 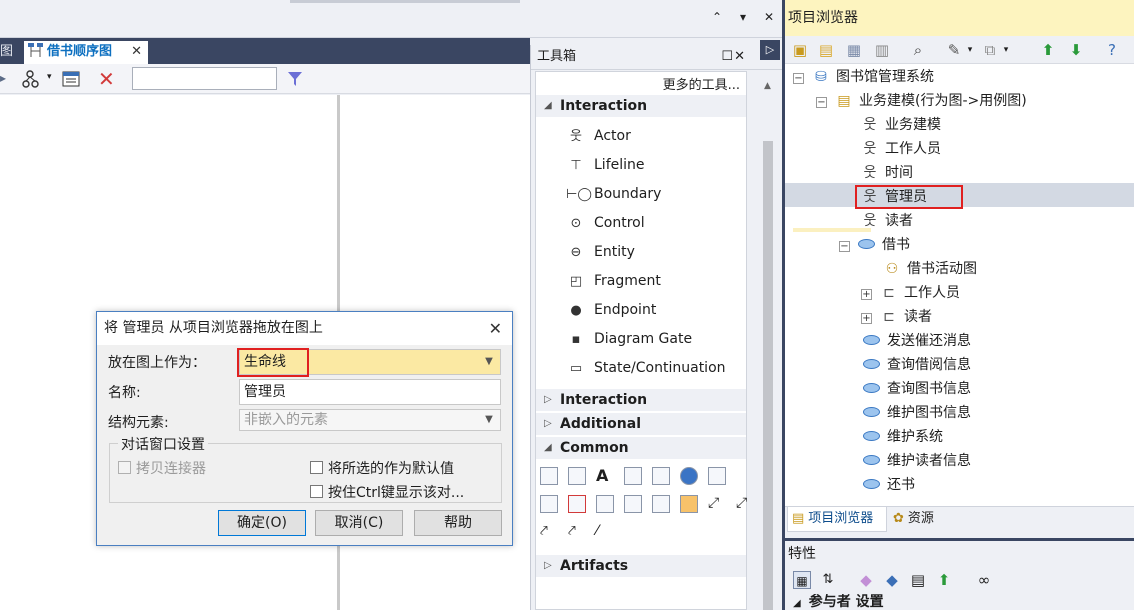 I want to click on note-icon, so click(x=549, y=476).